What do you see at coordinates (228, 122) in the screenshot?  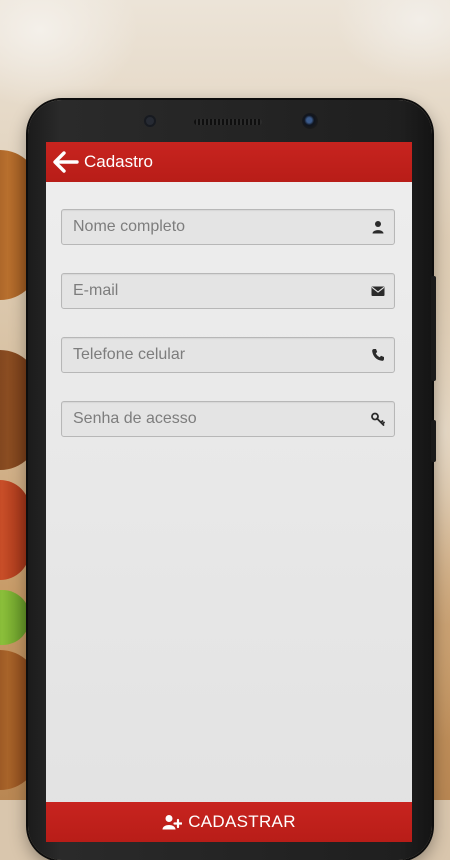 I see `earpiece-speaker` at bounding box center [228, 122].